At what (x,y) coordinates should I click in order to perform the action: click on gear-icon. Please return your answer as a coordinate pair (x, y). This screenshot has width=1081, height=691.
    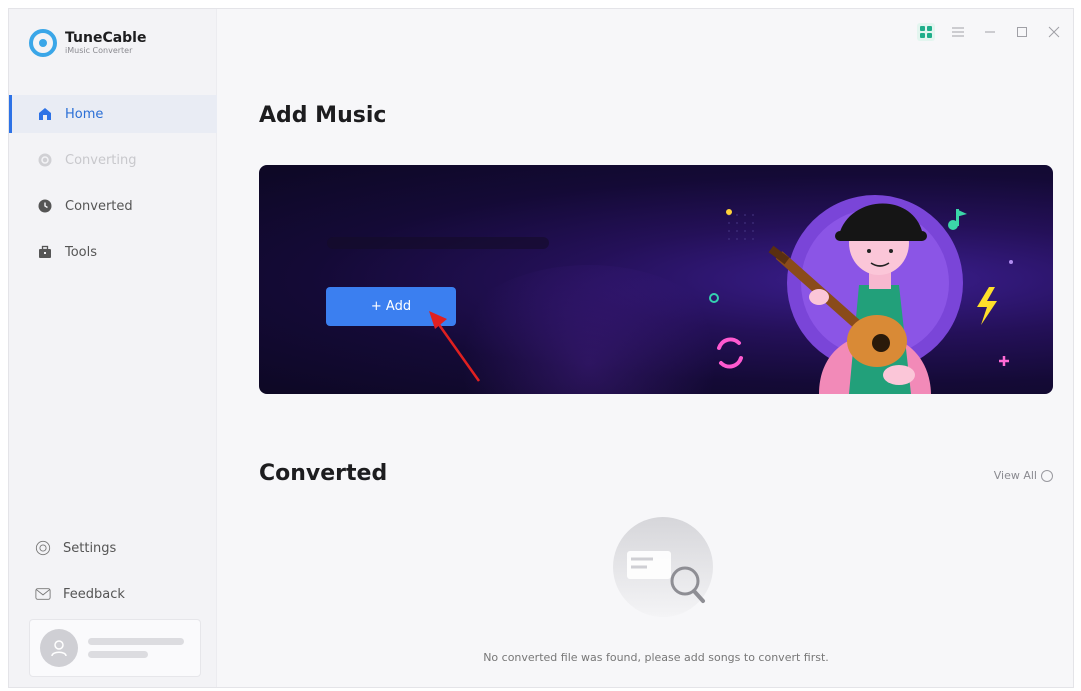
    Looking at the image, I should click on (43, 548).